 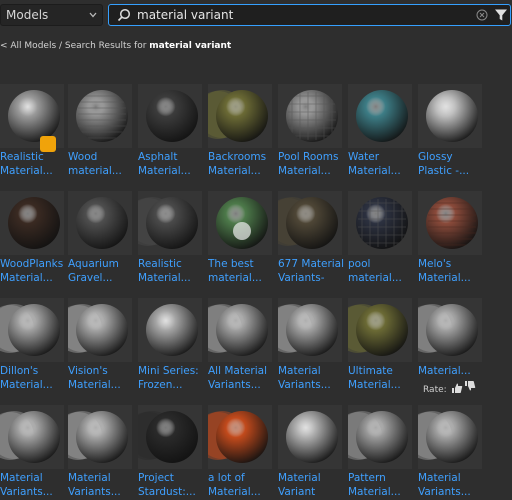 I want to click on model-title-line-1: Backrooms, so click(x=237, y=157).